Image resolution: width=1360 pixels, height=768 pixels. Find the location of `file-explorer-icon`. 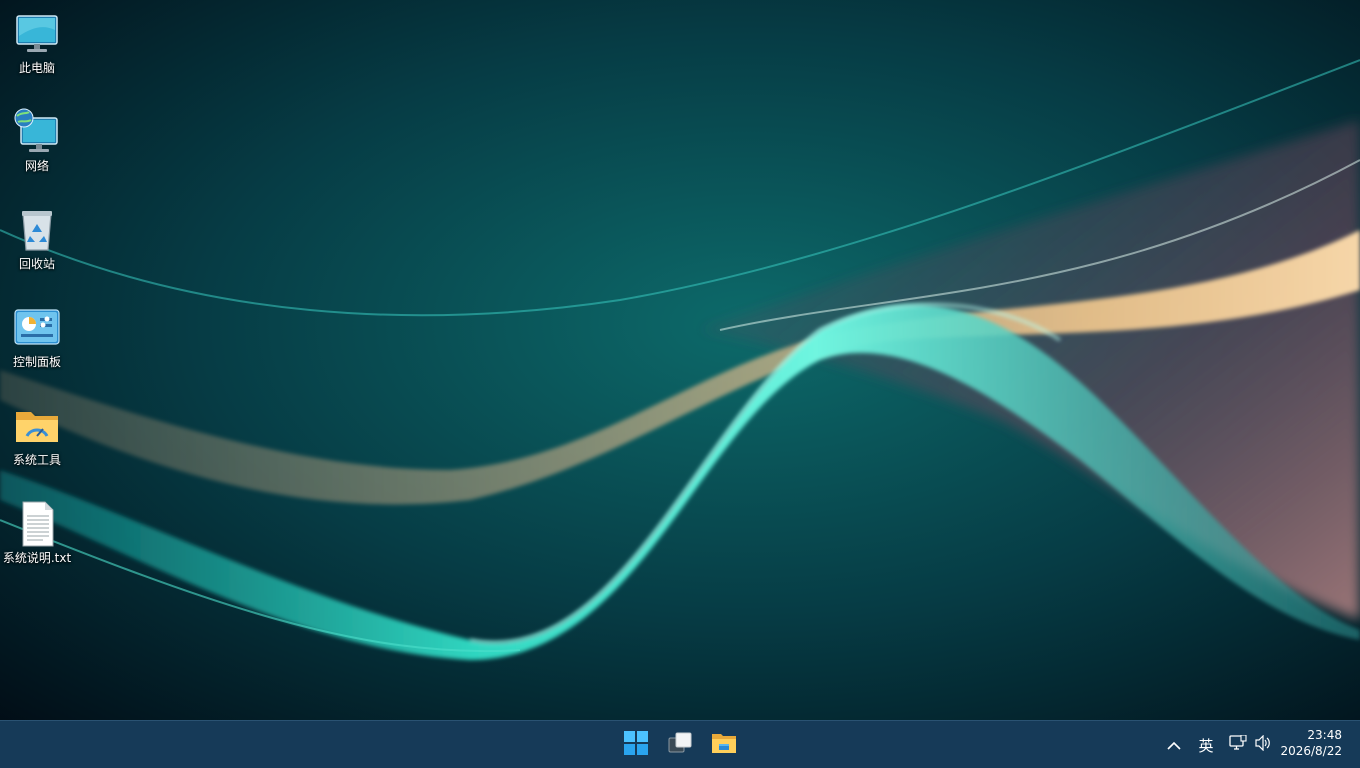

file-explorer-icon is located at coordinates (724, 745).